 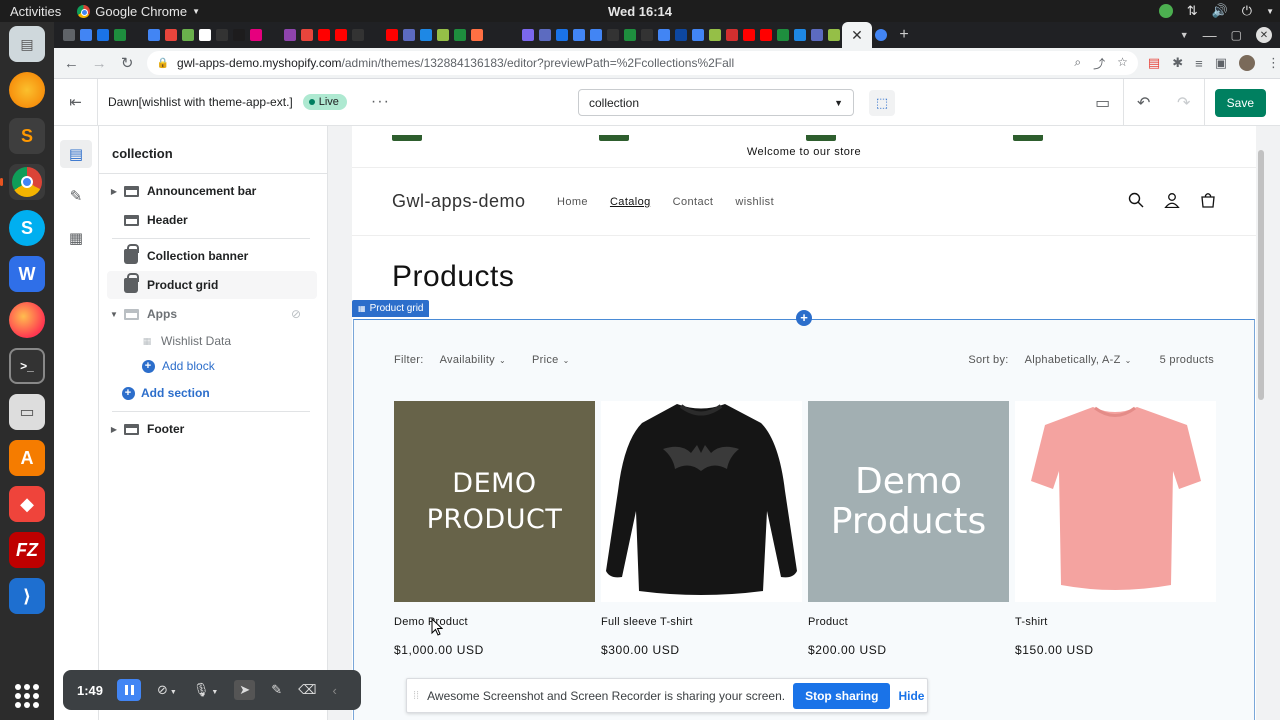 I want to click on sidebar-item-header: Header, so click(x=212, y=220).